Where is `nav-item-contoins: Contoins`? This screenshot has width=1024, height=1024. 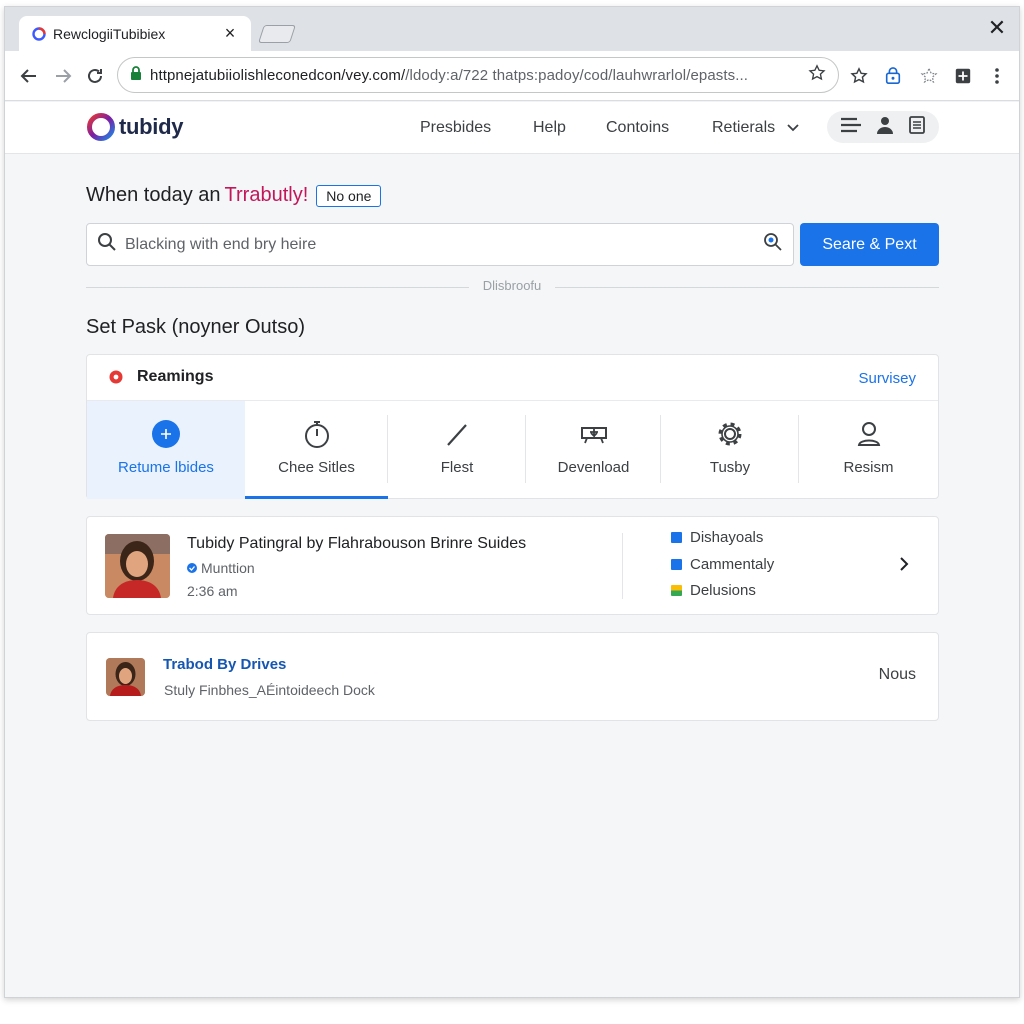 nav-item-contoins: Contoins is located at coordinates (637, 128).